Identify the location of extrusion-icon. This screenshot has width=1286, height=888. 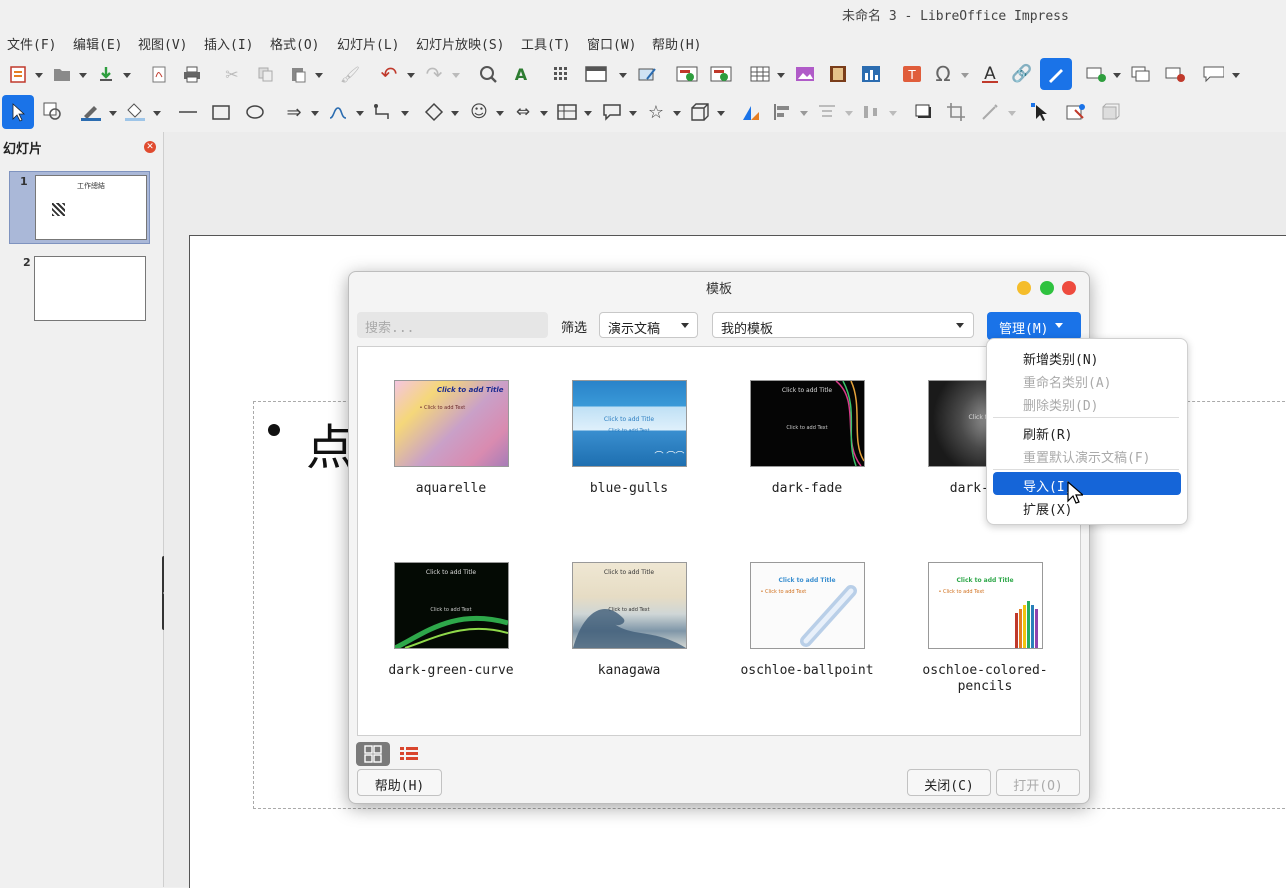
(1110, 112).